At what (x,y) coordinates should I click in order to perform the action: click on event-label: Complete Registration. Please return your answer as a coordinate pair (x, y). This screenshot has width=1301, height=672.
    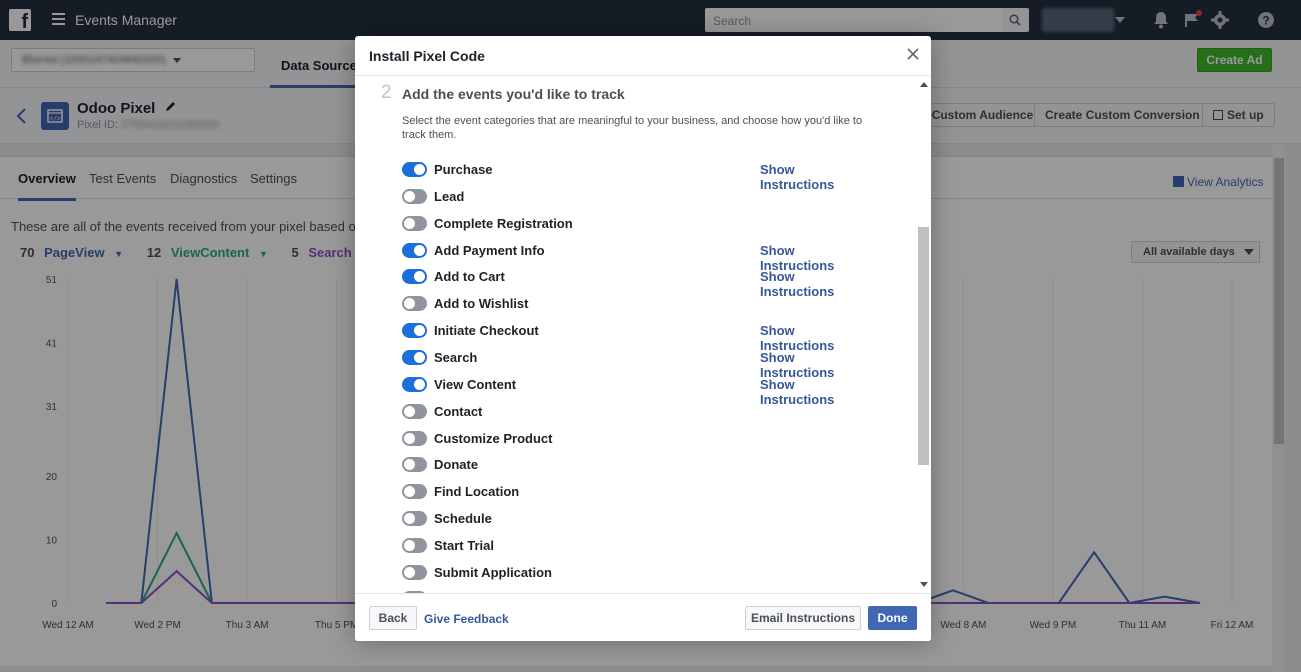
    Looking at the image, I should click on (503, 223).